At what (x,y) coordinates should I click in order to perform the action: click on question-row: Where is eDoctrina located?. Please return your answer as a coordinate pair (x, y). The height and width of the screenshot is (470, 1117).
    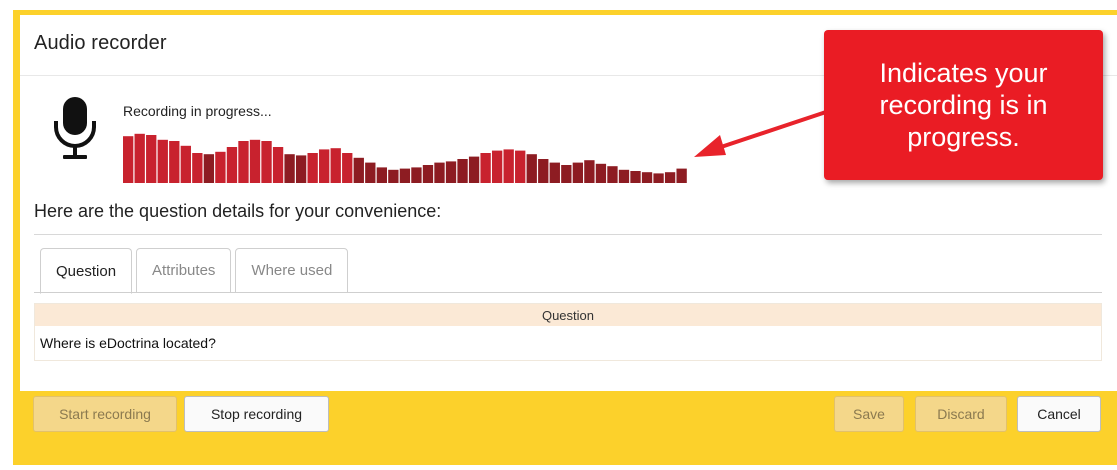
    Looking at the image, I should click on (128, 343).